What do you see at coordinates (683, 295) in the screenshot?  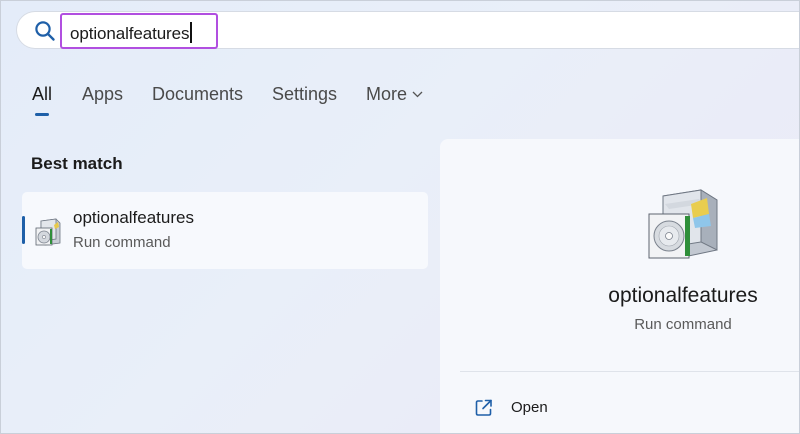 I see `detail-title: optionalfeatures` at bounding box center [683, 295].